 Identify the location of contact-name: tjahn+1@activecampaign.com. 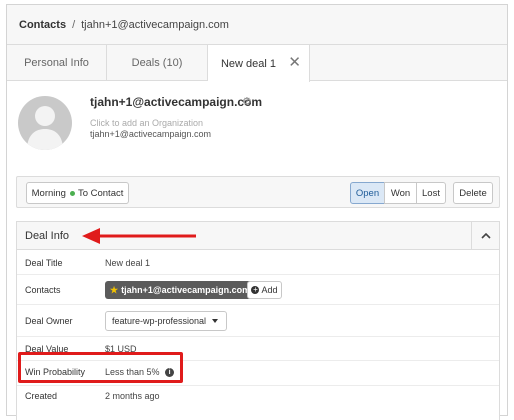
(176, 102).